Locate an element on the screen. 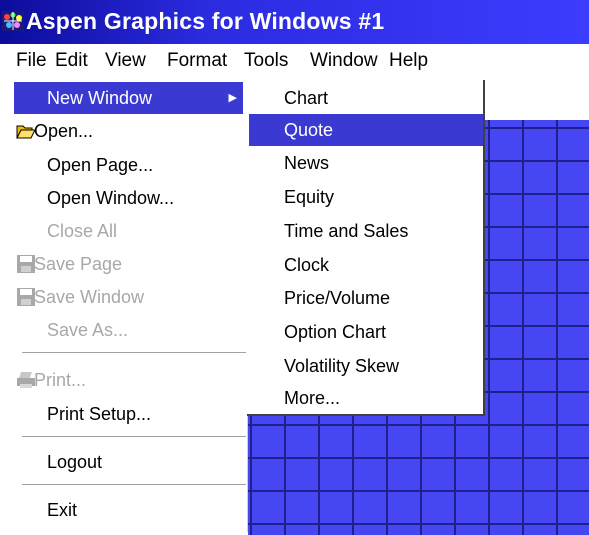 The height and width of the screenshot is (535, 589). file-menu-exit: Exit is located at coordinates (128, 510).